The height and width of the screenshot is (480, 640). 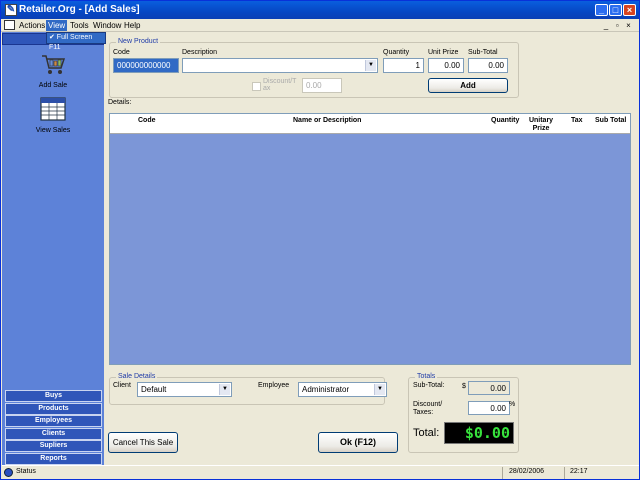 What do you see at coordinates (320, 10) in the screenshot?
I see `title-bar: ✎ Retailer.Org - [Add Sales] _ □ ×` at bounding box center [320, 10].